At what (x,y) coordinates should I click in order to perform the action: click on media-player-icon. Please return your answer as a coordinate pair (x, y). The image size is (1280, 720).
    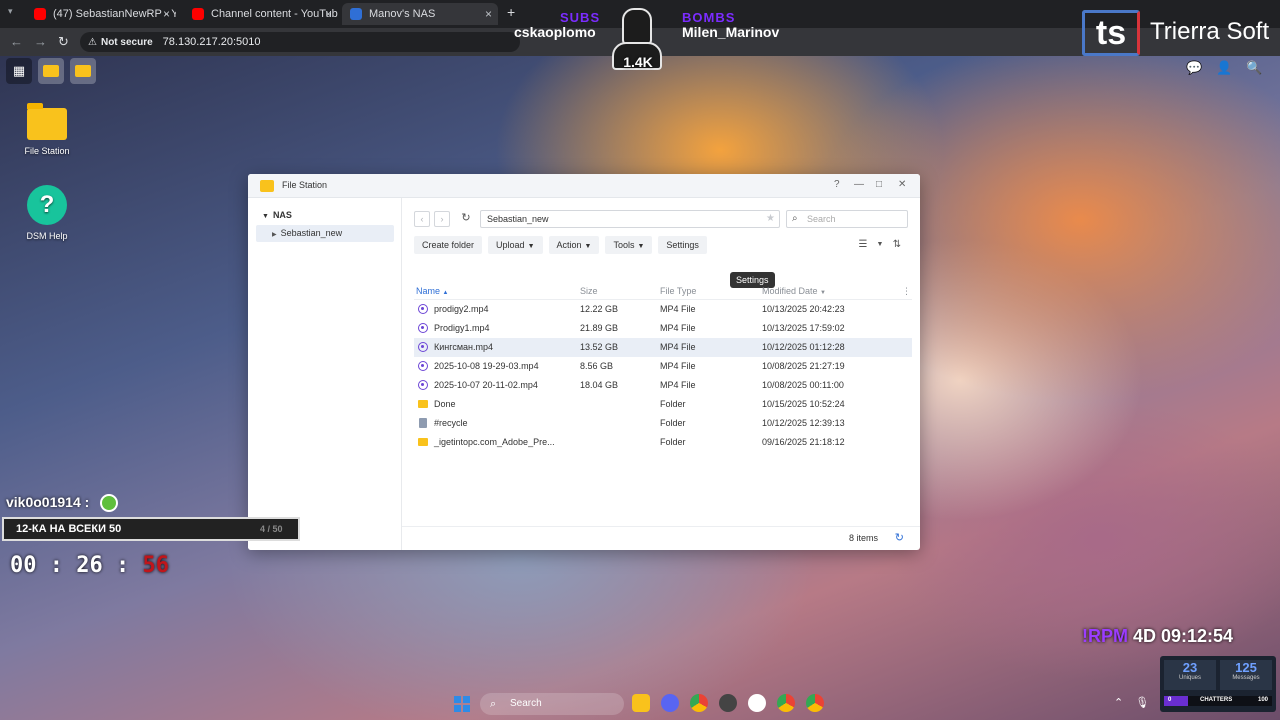
    Looking at the image, I should click on (757, 703).